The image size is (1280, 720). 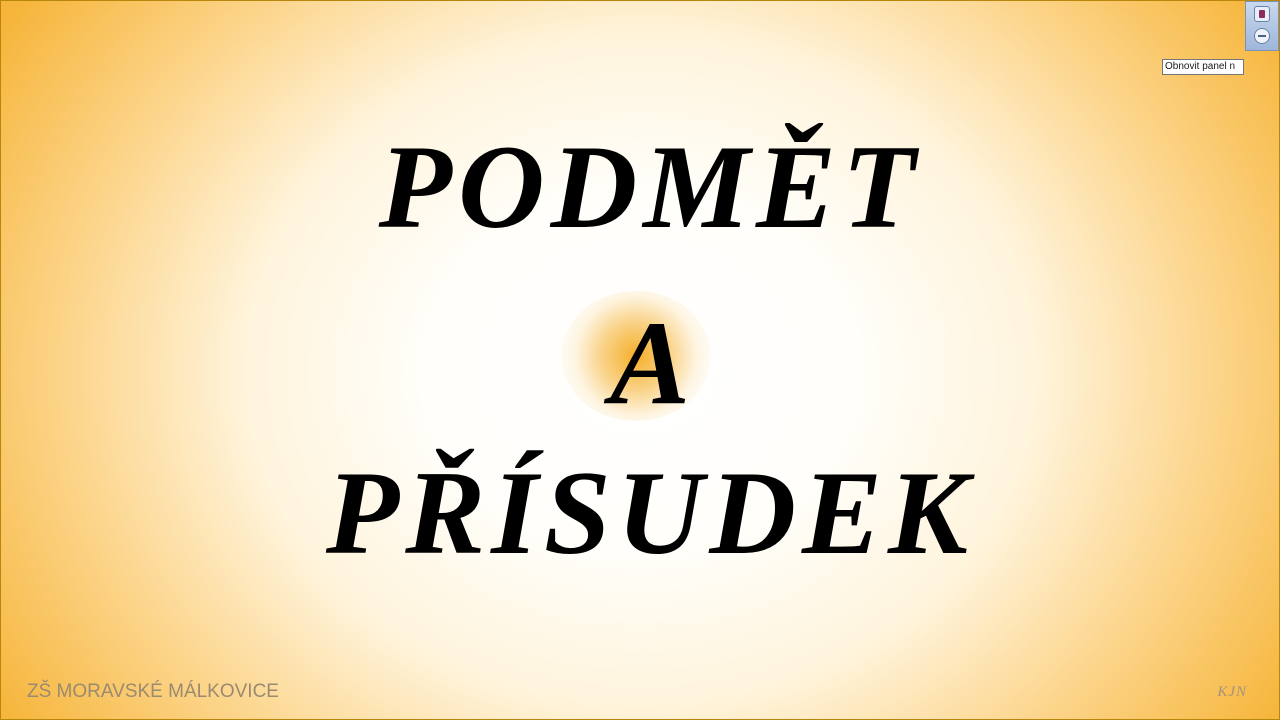 What do you see at coordinates (1203, 67) in the screenshot?
I see `refresh-panel-tooltip: Obnovit panel n` at bounding box center [1203, 67].